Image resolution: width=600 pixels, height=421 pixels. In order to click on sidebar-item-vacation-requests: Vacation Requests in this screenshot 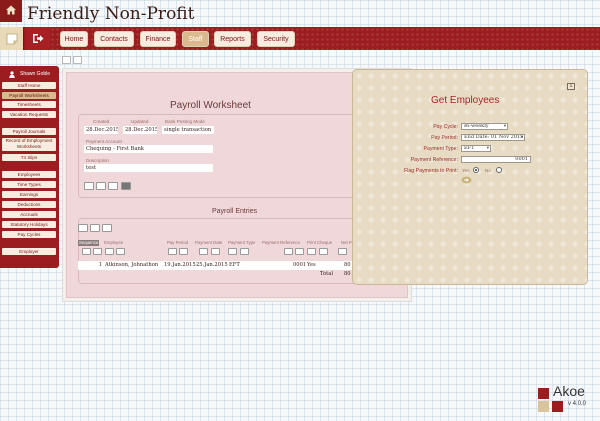, I will do `click(29, 114)`.